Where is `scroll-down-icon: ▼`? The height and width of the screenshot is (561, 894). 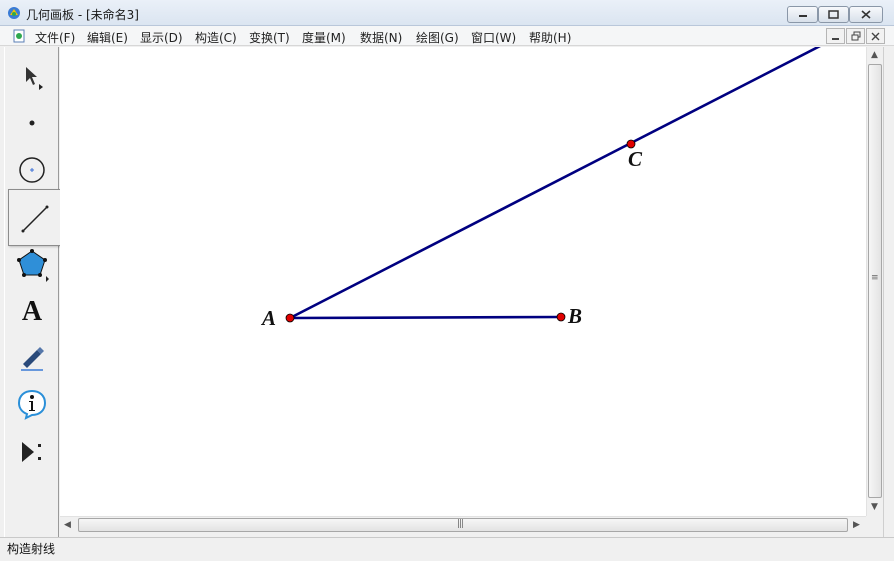 scroll-down-icon: ▼ is located at coordinates (874, 507).